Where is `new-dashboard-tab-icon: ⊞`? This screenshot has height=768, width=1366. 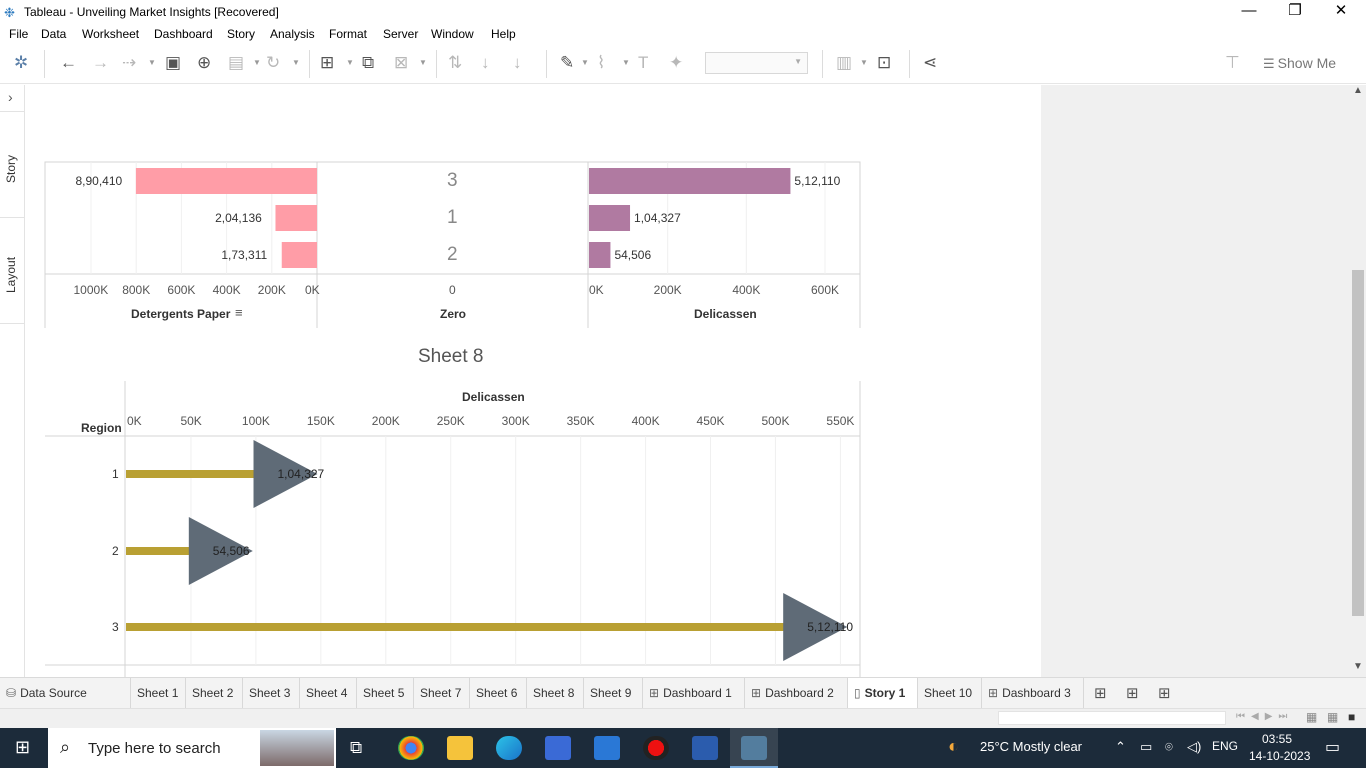
new-dashboard-tab-icon: ⊞ is located at coordinates (1132, 693).